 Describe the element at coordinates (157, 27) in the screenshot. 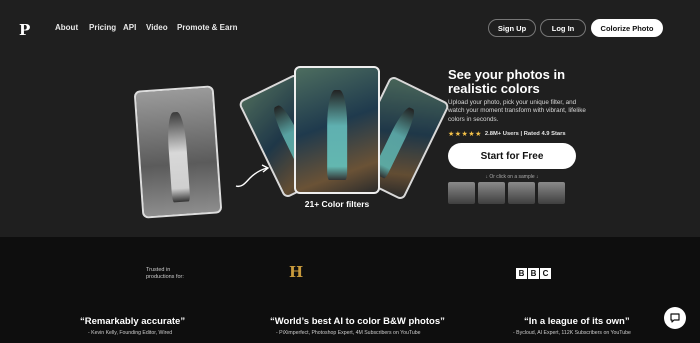

I see `nav-video: Video` at that location.